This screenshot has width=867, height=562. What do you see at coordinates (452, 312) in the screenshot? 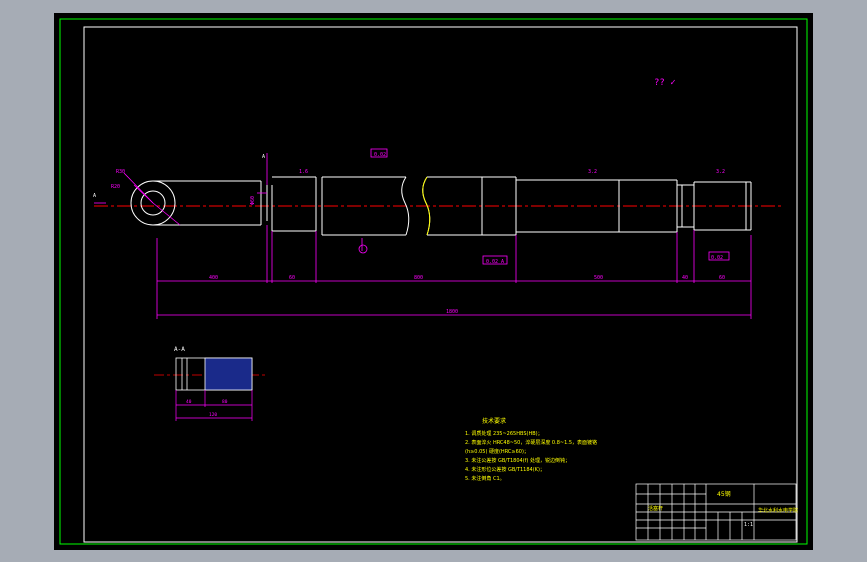
I see `svg-text: 1800` at bounding box center [452, 312].